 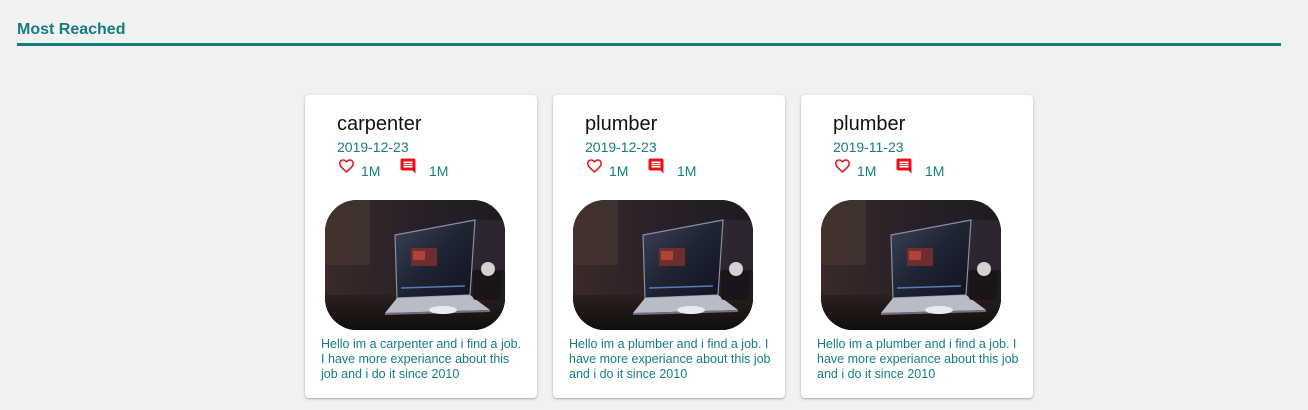 What do you see at coordinates (649, 33) in the screenshot?
I see `section-header: Most Reached` at bounding box center [649, 33].